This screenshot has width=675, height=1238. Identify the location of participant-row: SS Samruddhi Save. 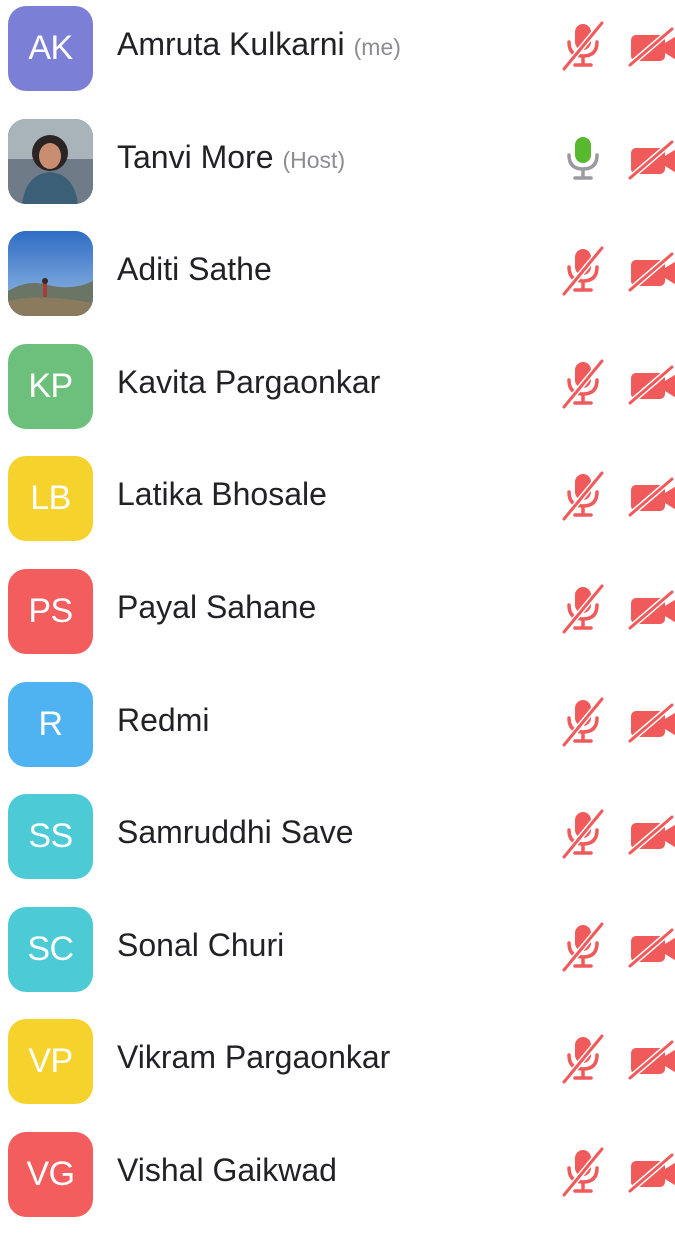
(337, 844).